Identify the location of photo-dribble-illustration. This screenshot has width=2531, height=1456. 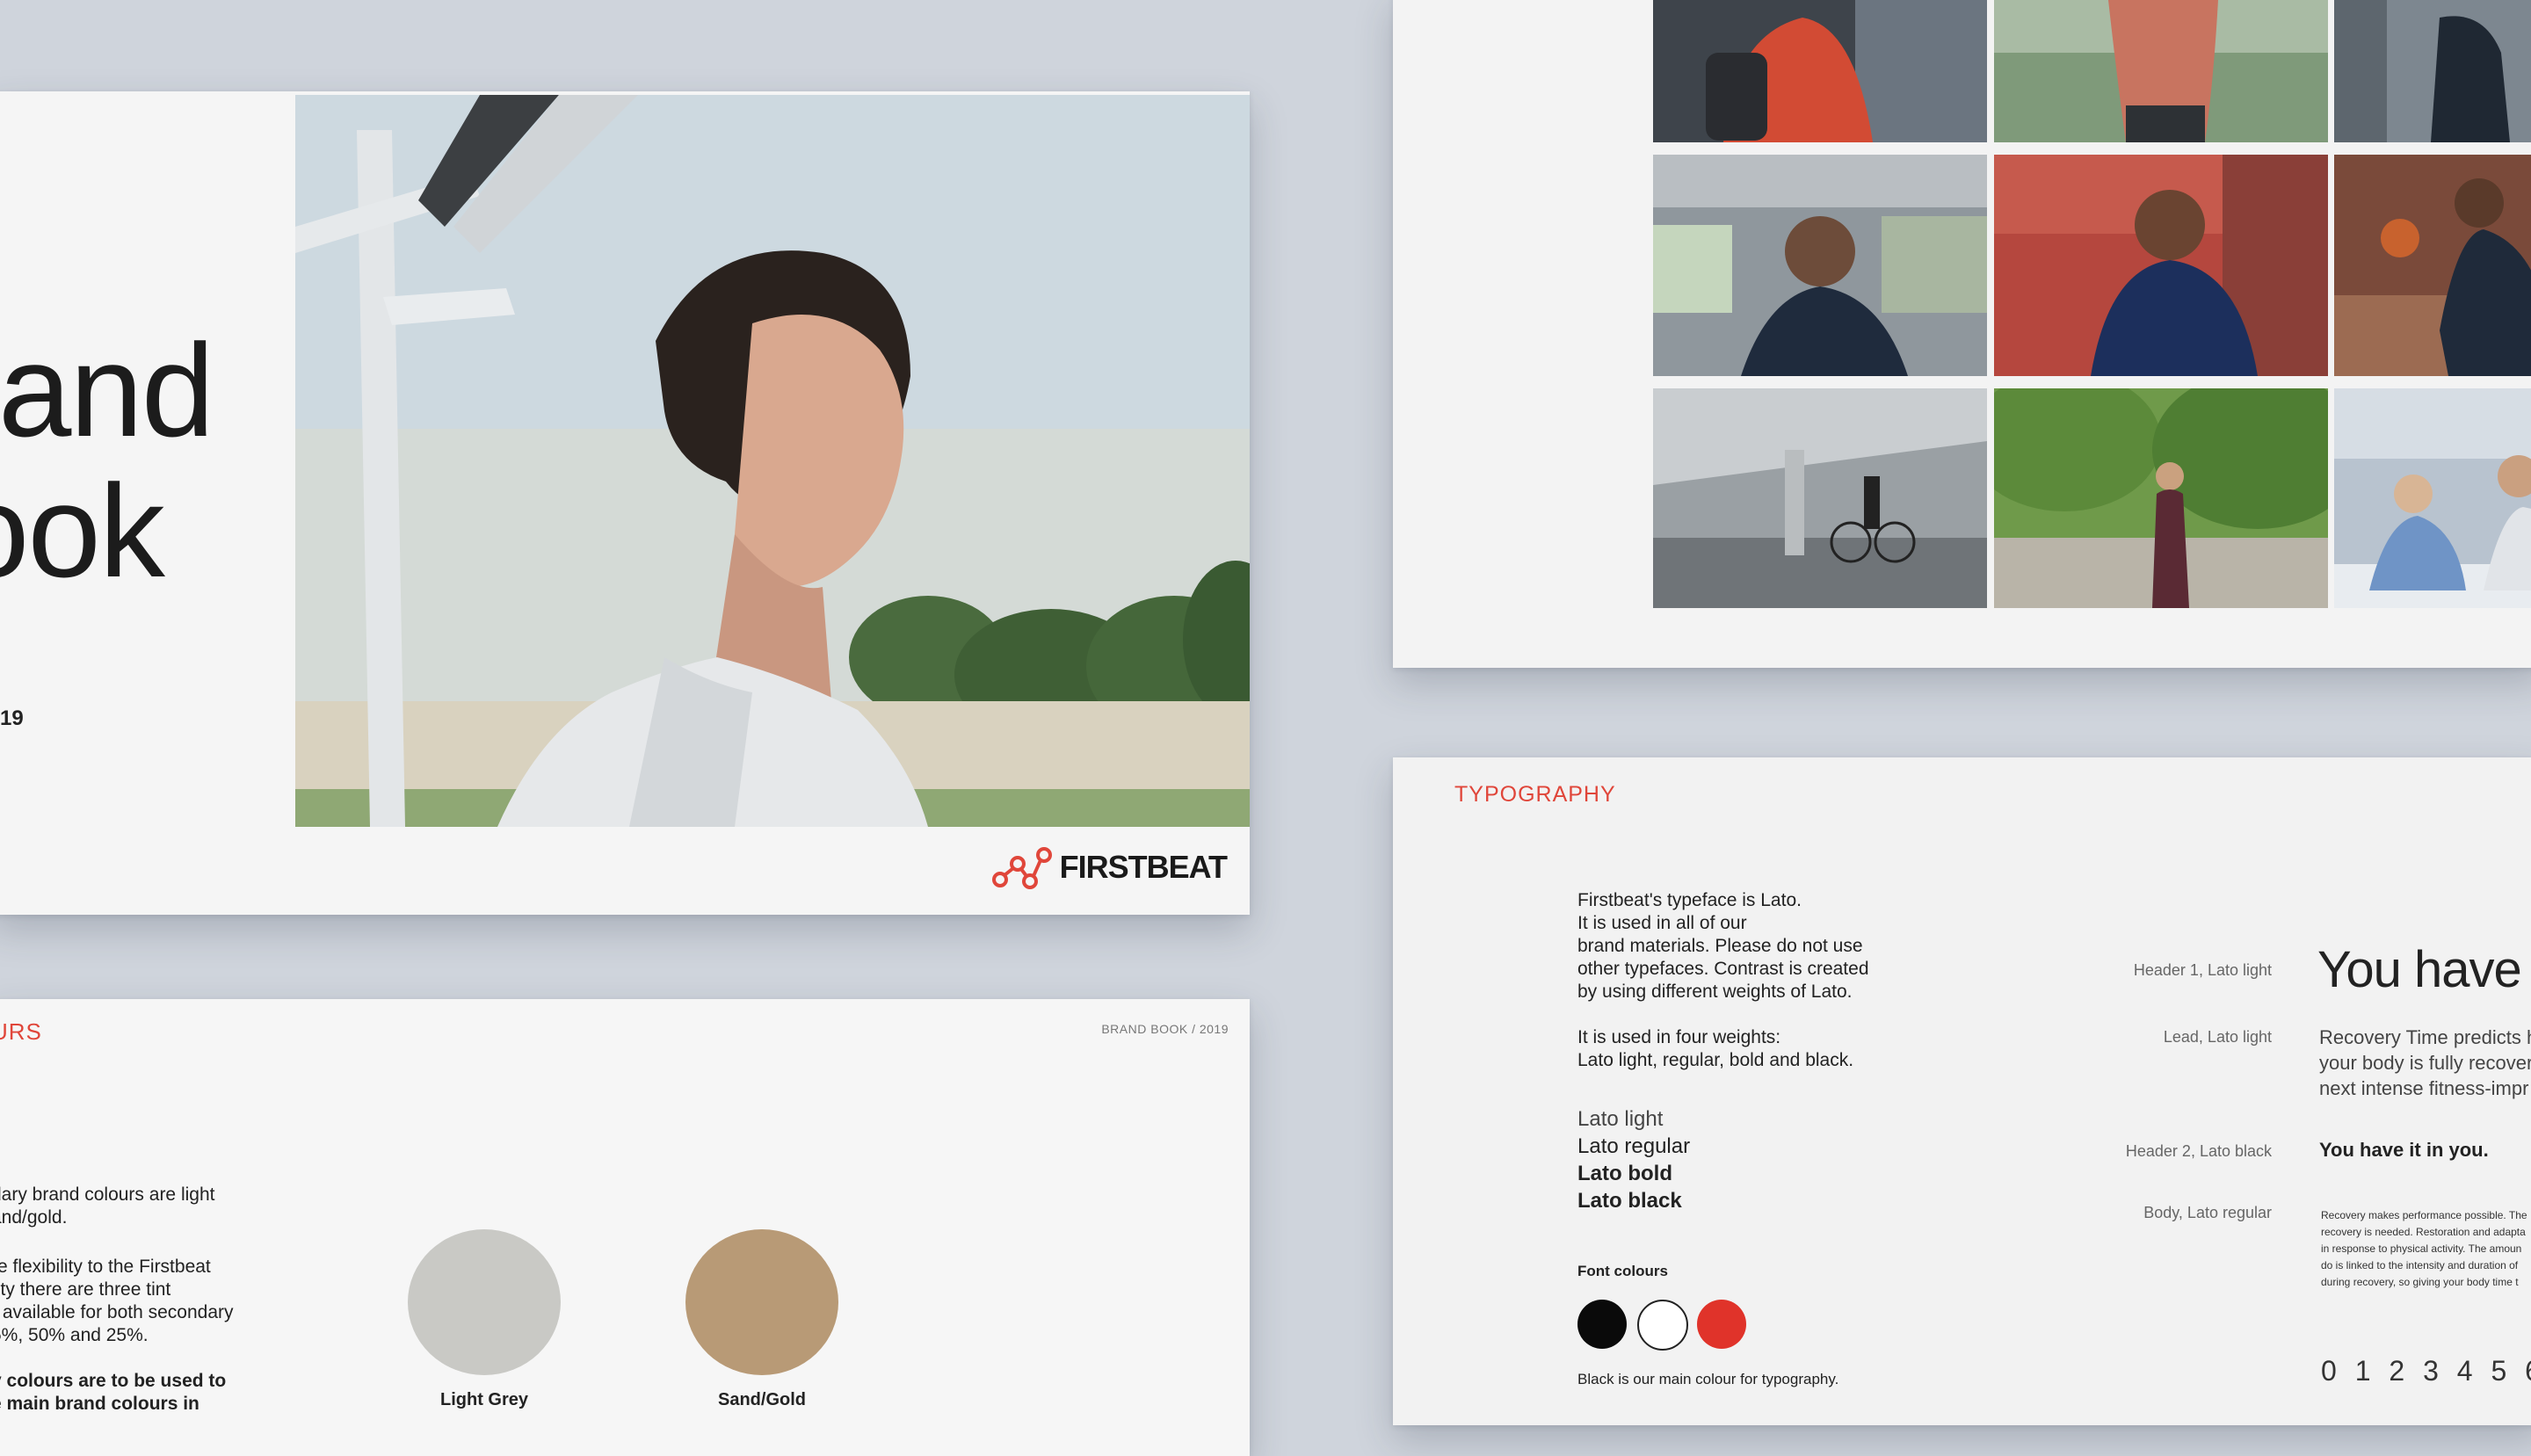
(2432, 265).